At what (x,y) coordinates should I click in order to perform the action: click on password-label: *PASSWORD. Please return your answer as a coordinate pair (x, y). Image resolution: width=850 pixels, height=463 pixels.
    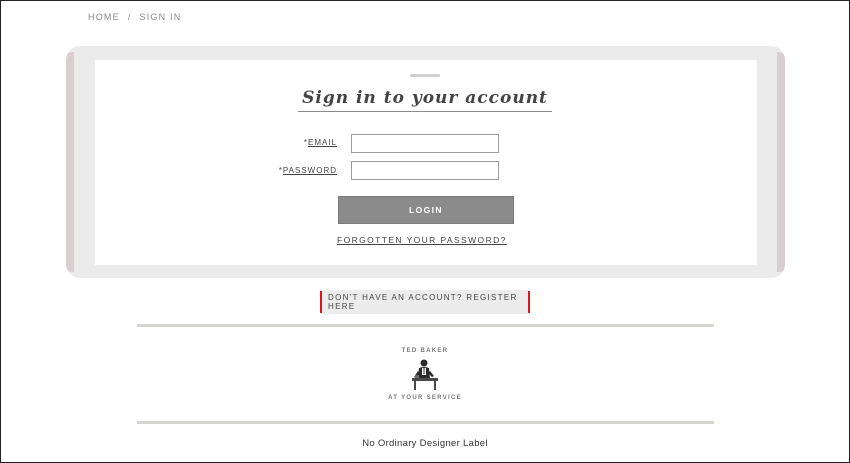
    Looking at the image, I should click on (304, 170).